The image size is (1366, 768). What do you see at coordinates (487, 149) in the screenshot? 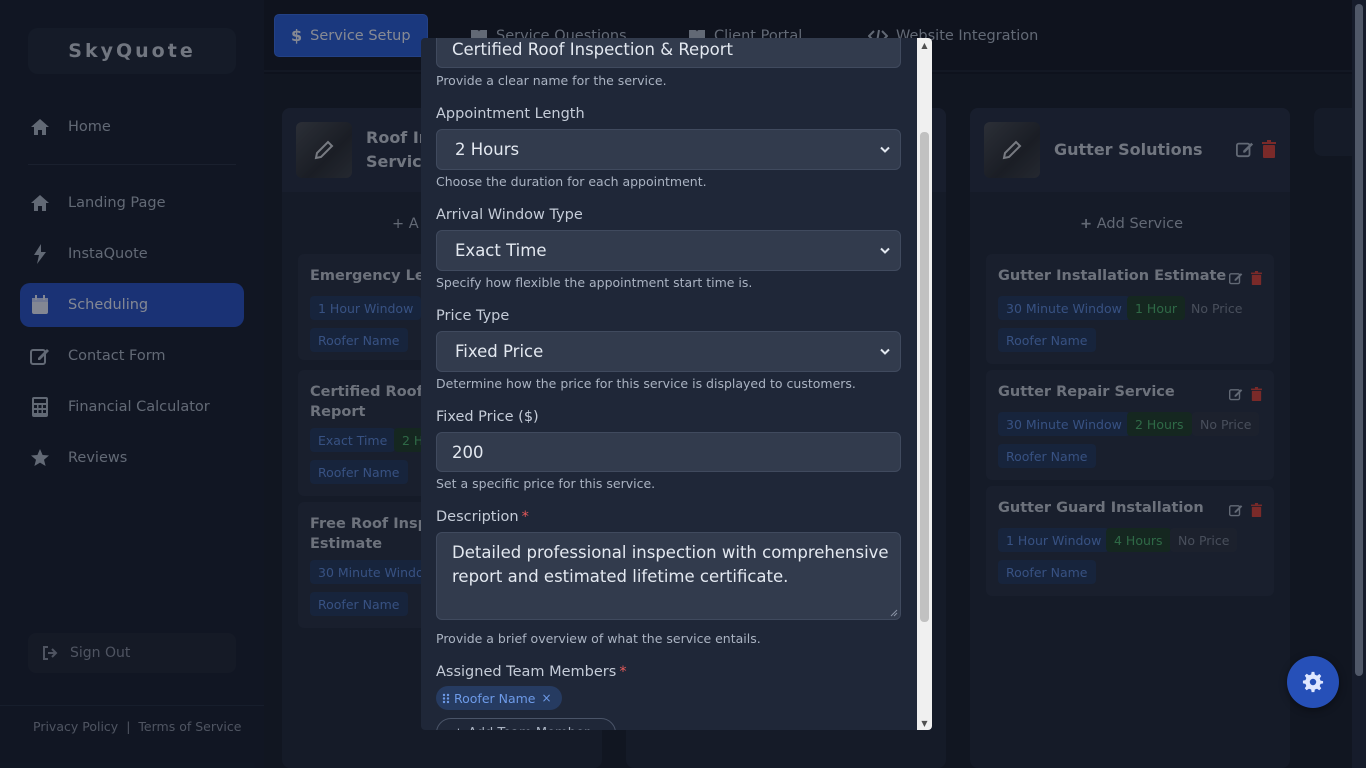
I see `selected-value: 2 Hours` at bounding box center [487, 149].